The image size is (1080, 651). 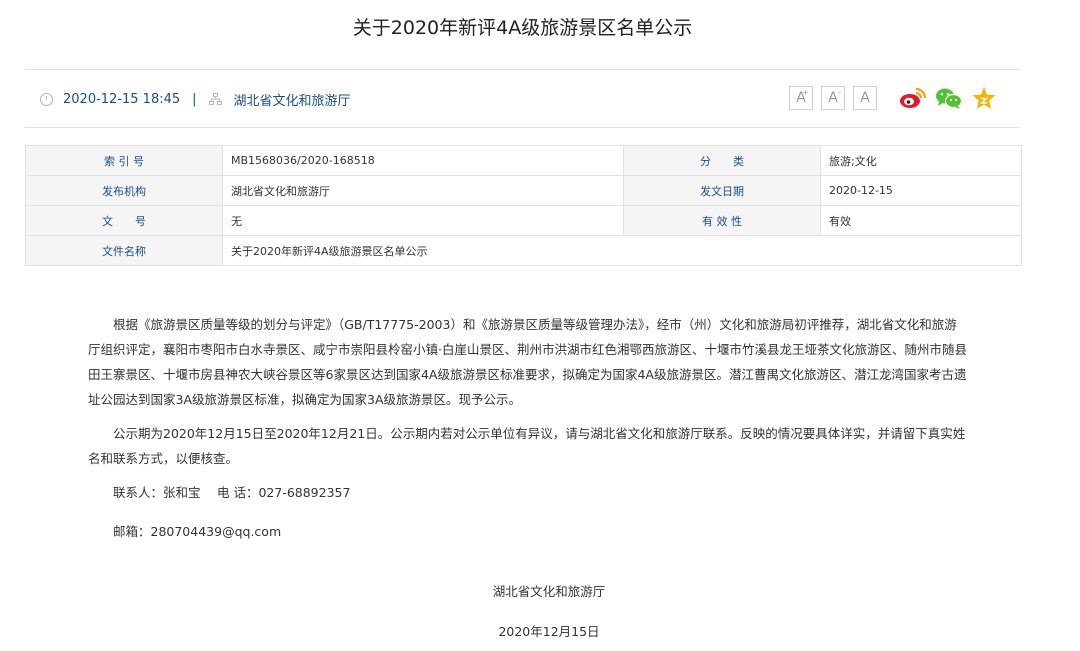 What do you see at coordinates (893, 98) in the screenshot?
I see `article-toolbar: A + A - A` at bounding box center [893, 98].